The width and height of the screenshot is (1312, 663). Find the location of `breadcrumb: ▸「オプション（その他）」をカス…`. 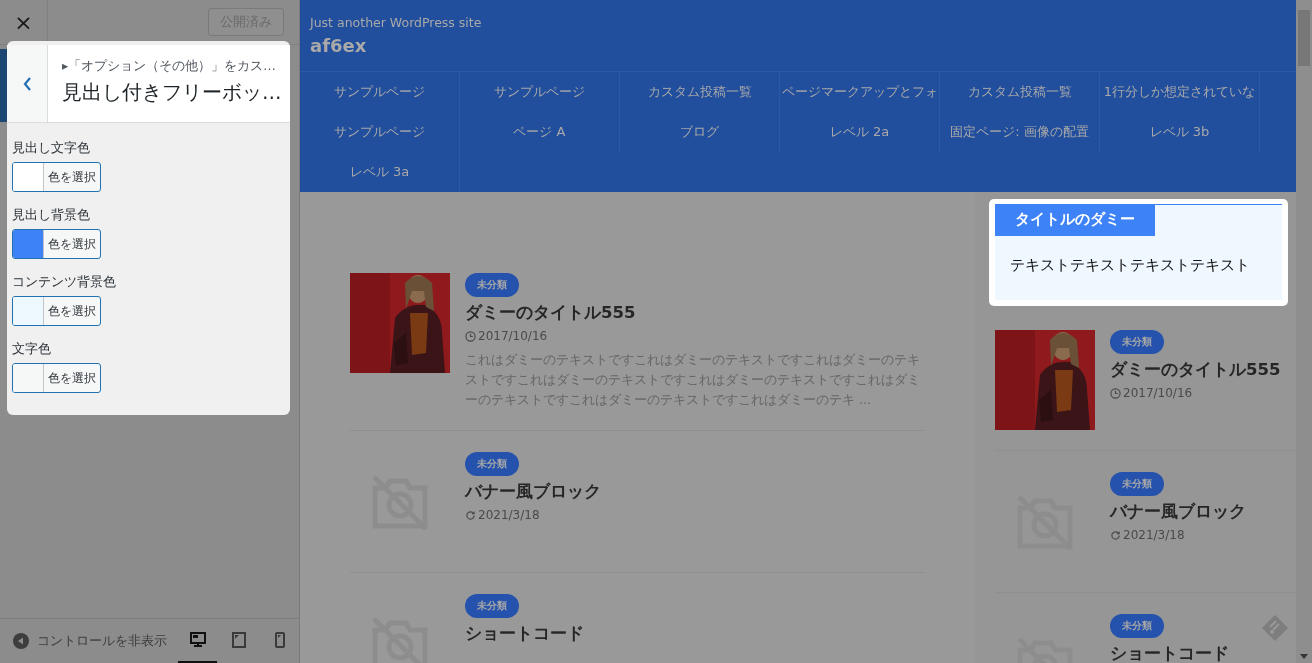

breadcrumb: ▸「オプション（その他）」をカス… is located at coordinates (169, 66).